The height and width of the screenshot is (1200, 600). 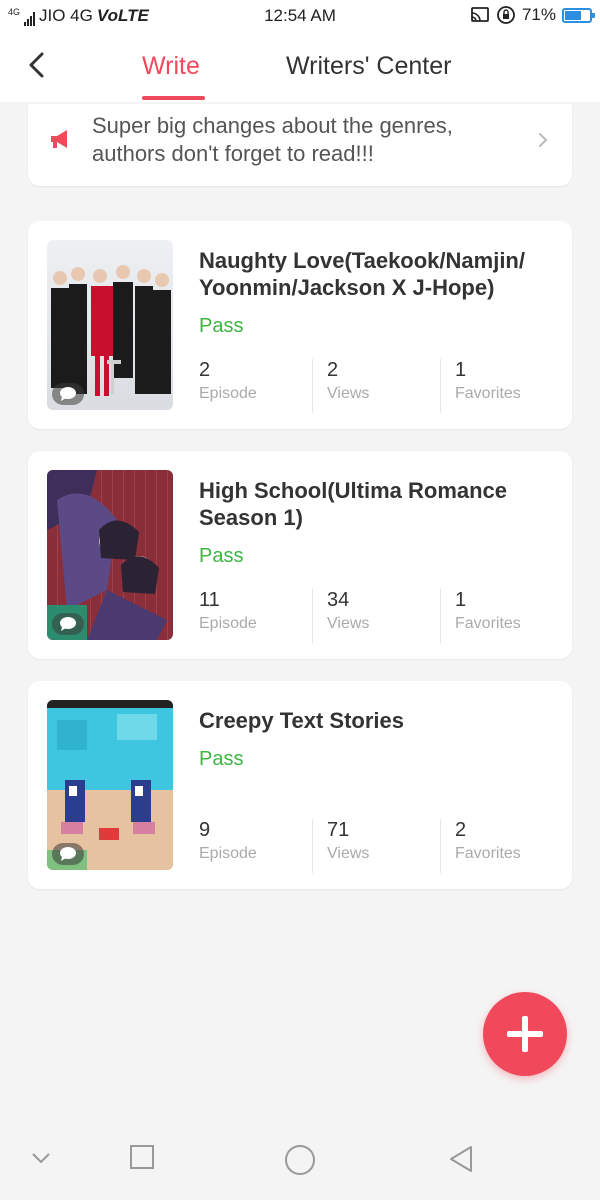 I want to click on battery-fill, so click(x=573, y=15).